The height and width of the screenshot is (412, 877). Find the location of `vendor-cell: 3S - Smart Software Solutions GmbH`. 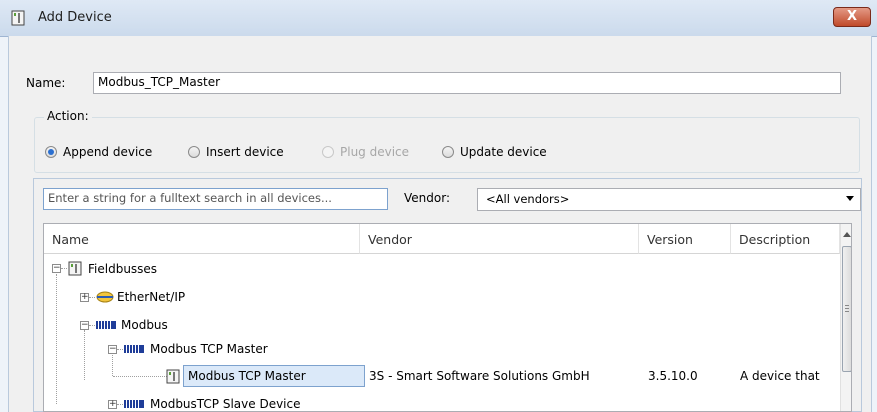

vendor-cell: 3S - Smart Software Solutions GmbH is located at coordinates (479, 376).